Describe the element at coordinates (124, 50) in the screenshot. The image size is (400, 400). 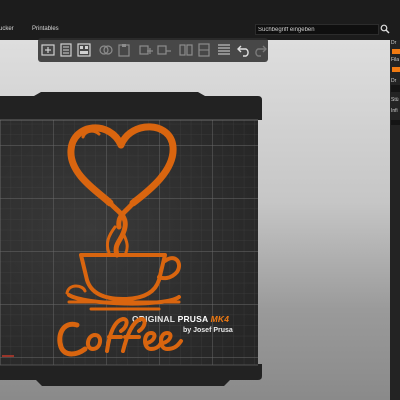
I see `paste-icon` at that location.